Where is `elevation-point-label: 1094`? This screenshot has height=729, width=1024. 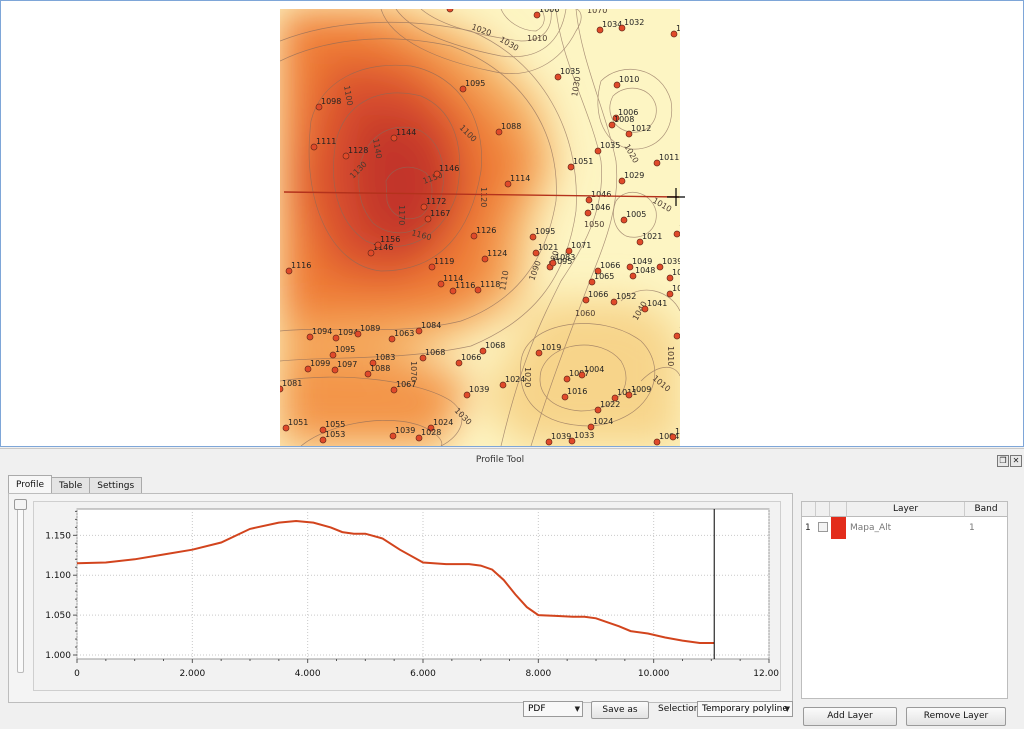
elevation-point-label: 1094 is located at coordinates (322, 331).